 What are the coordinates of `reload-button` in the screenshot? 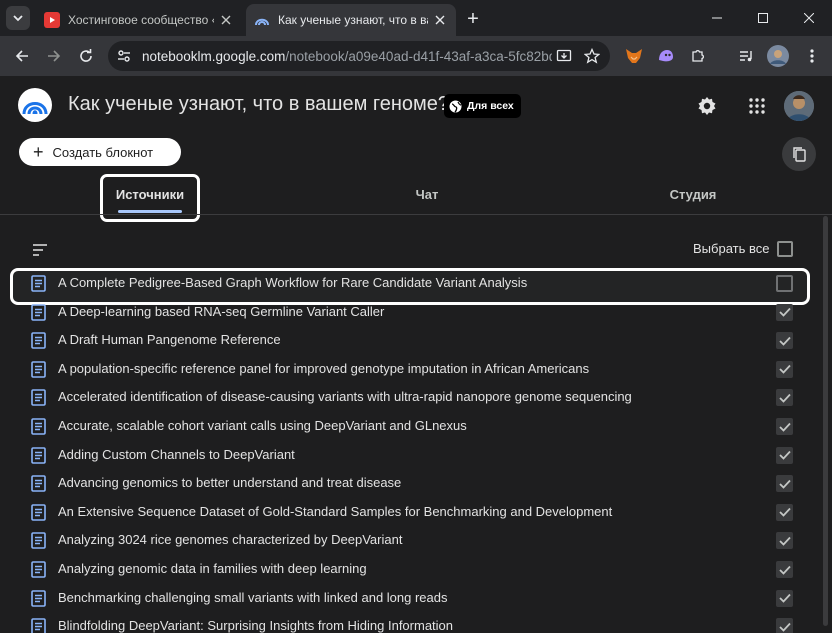 It's located at (86, 56).